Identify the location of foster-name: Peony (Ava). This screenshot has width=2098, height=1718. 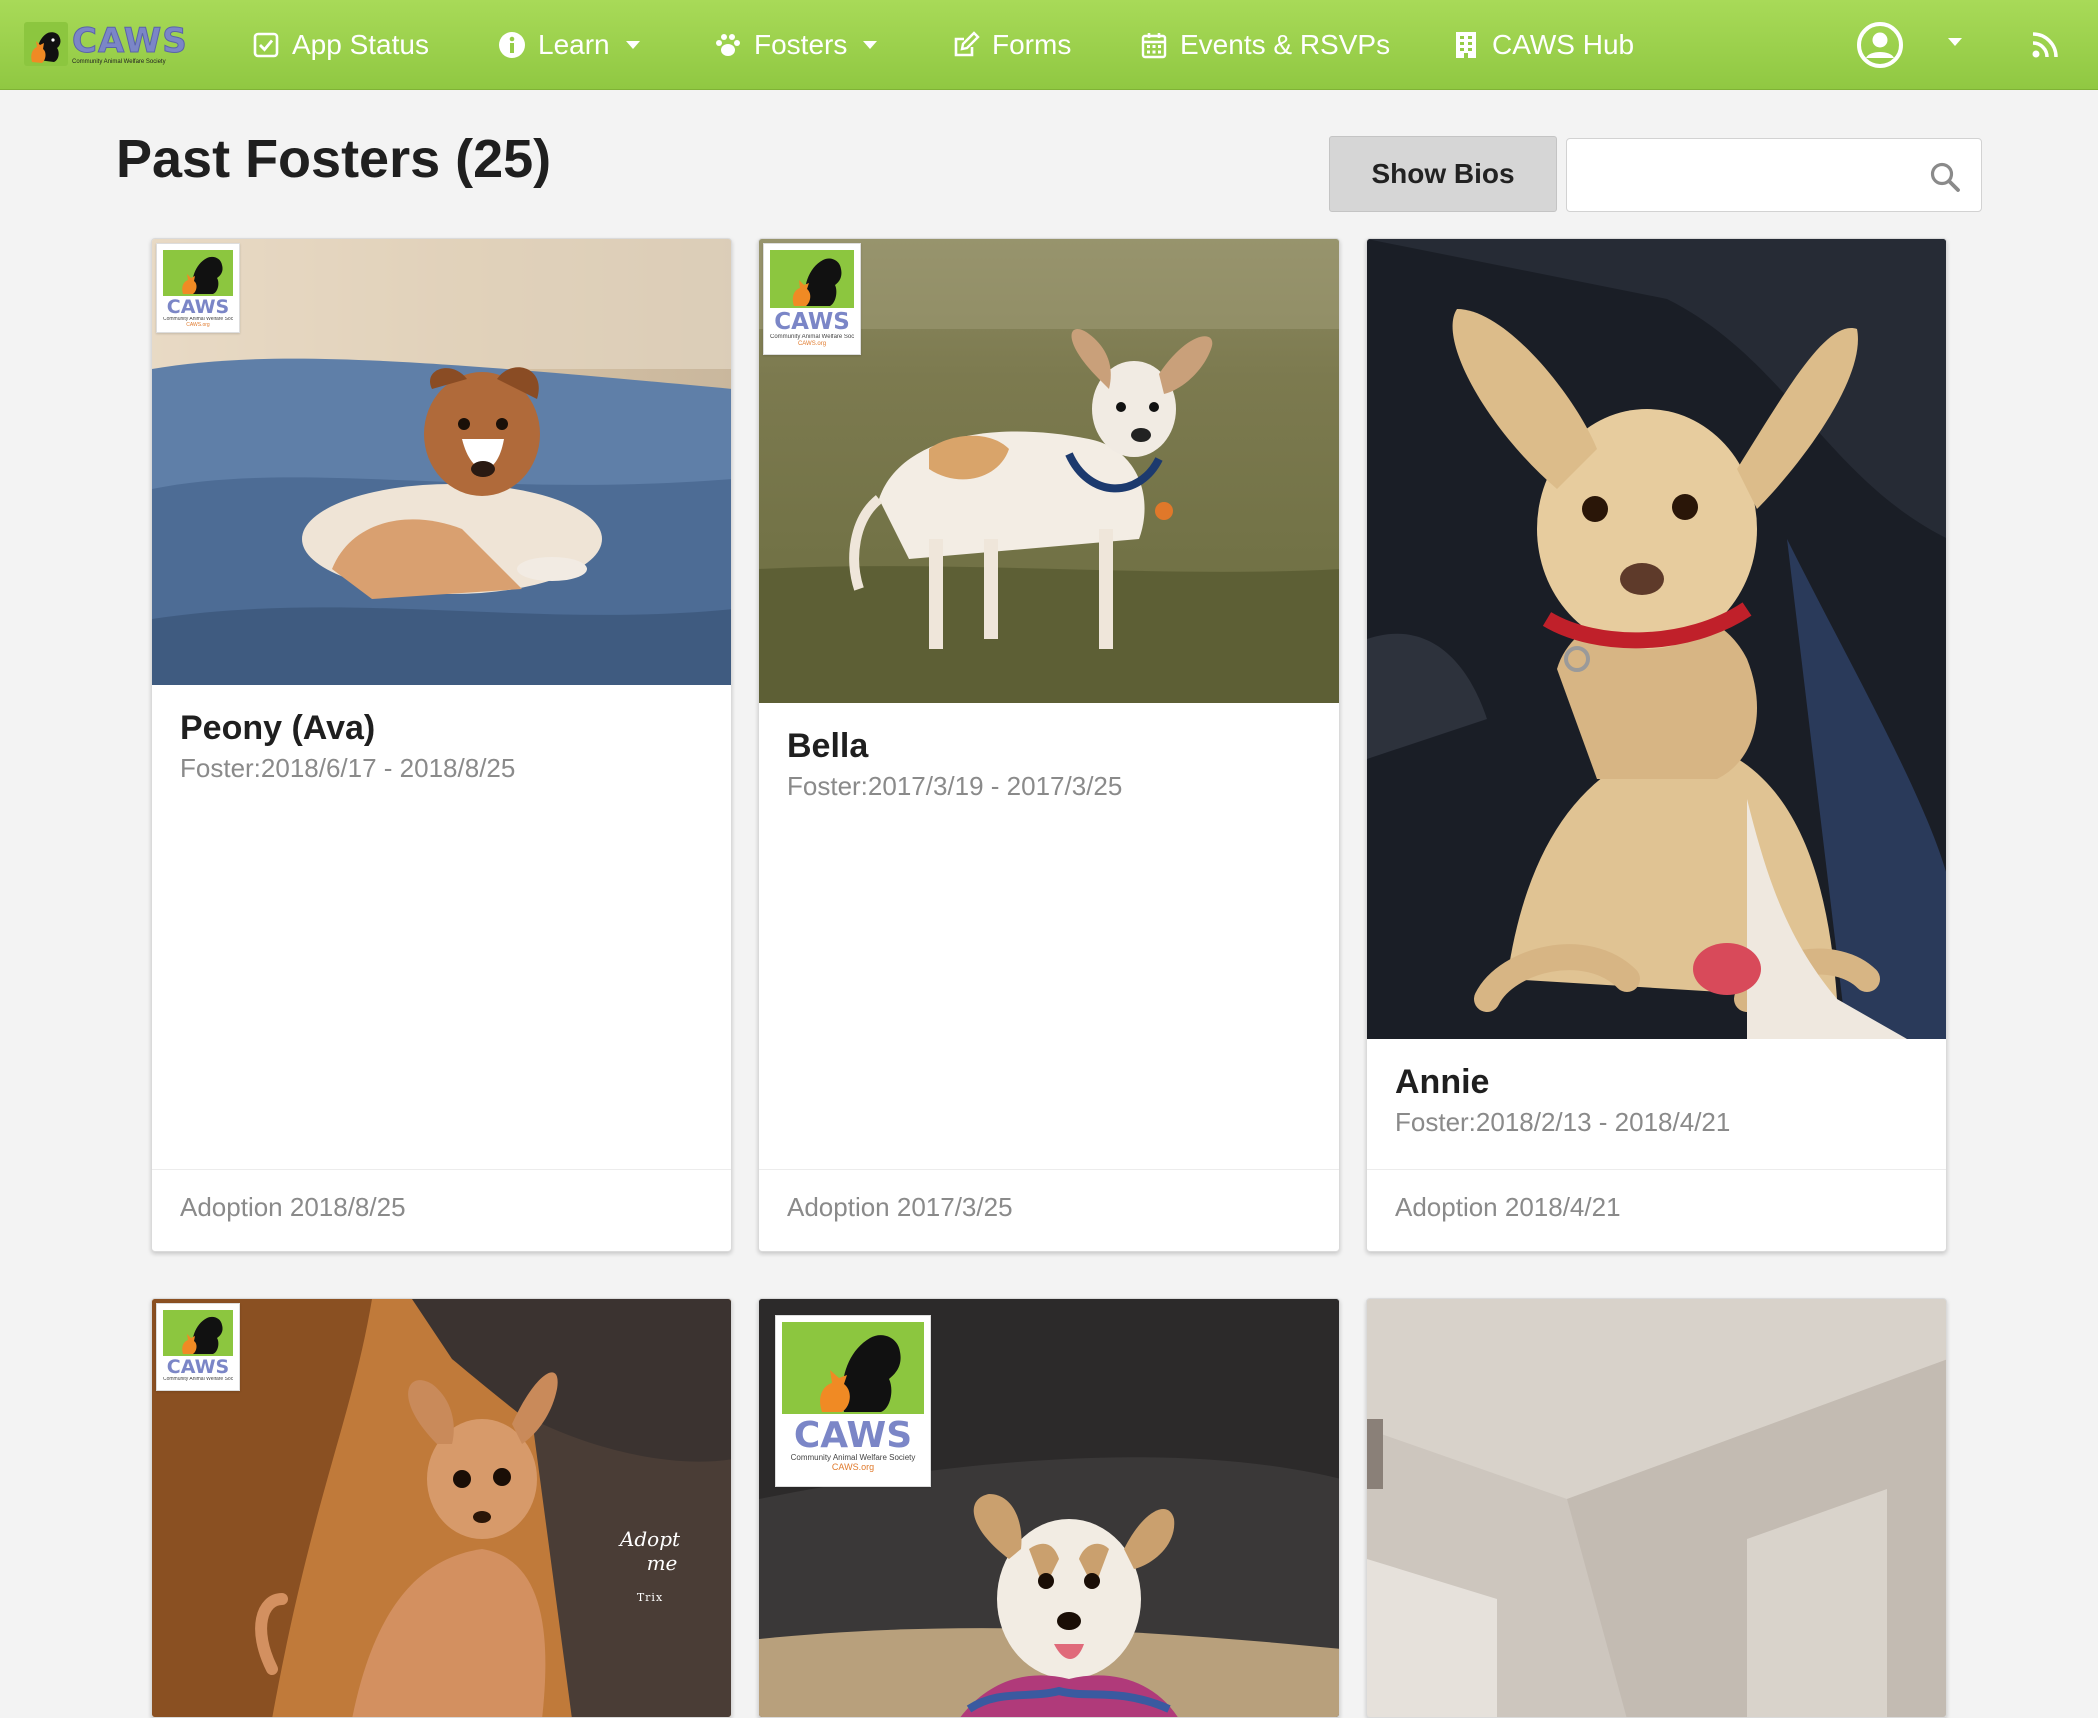
(277, 728).